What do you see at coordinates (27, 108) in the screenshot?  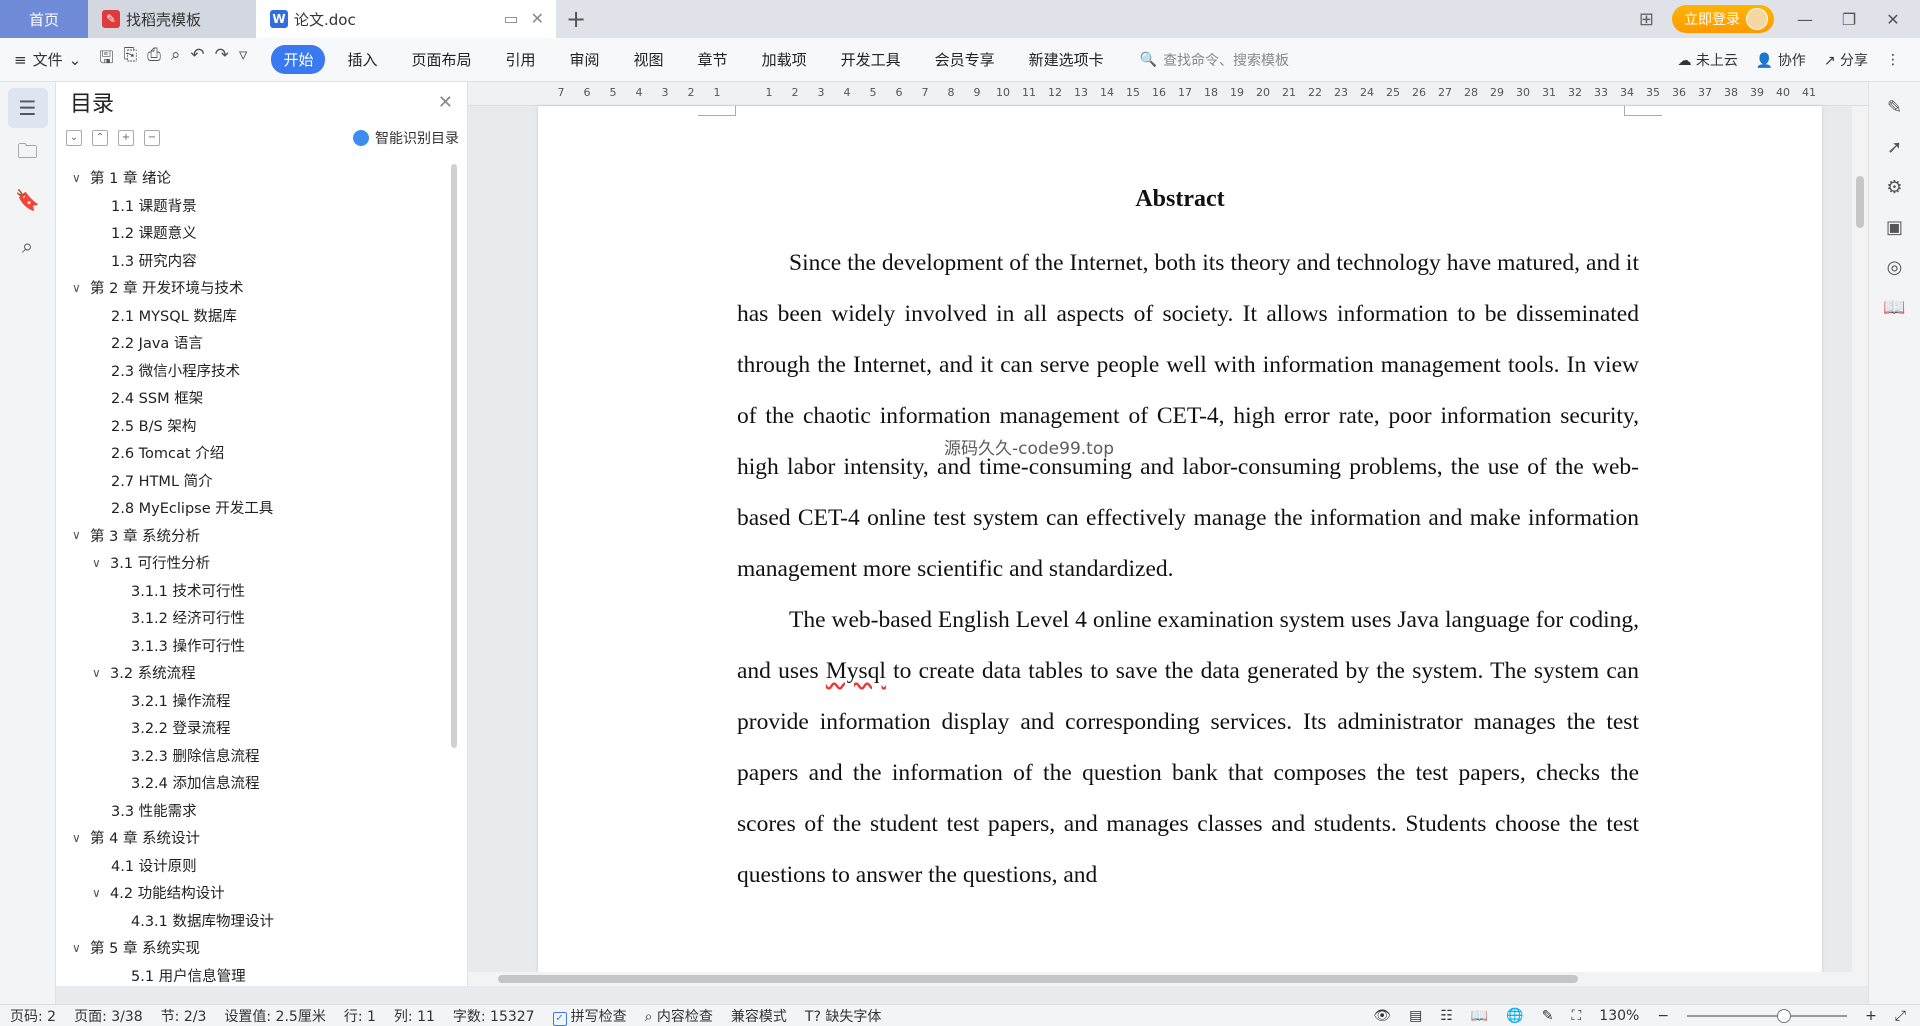 I see `toc-panel-icon: ☰` at bounding box center [27, 108].